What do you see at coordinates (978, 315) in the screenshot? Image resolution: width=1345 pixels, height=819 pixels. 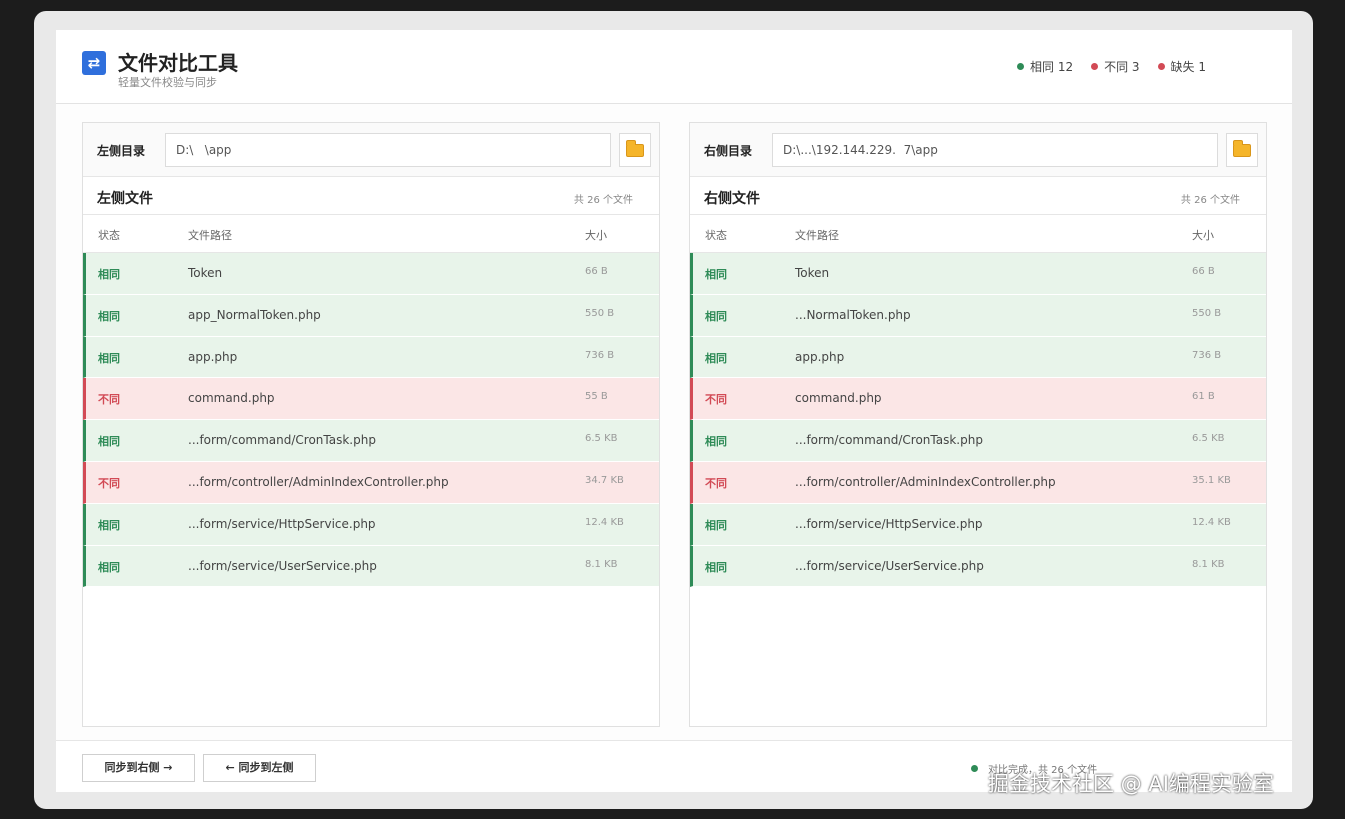 I see `table-row: 相同 ...NormalToken.php 550 B` at bounding box center [978, 315].